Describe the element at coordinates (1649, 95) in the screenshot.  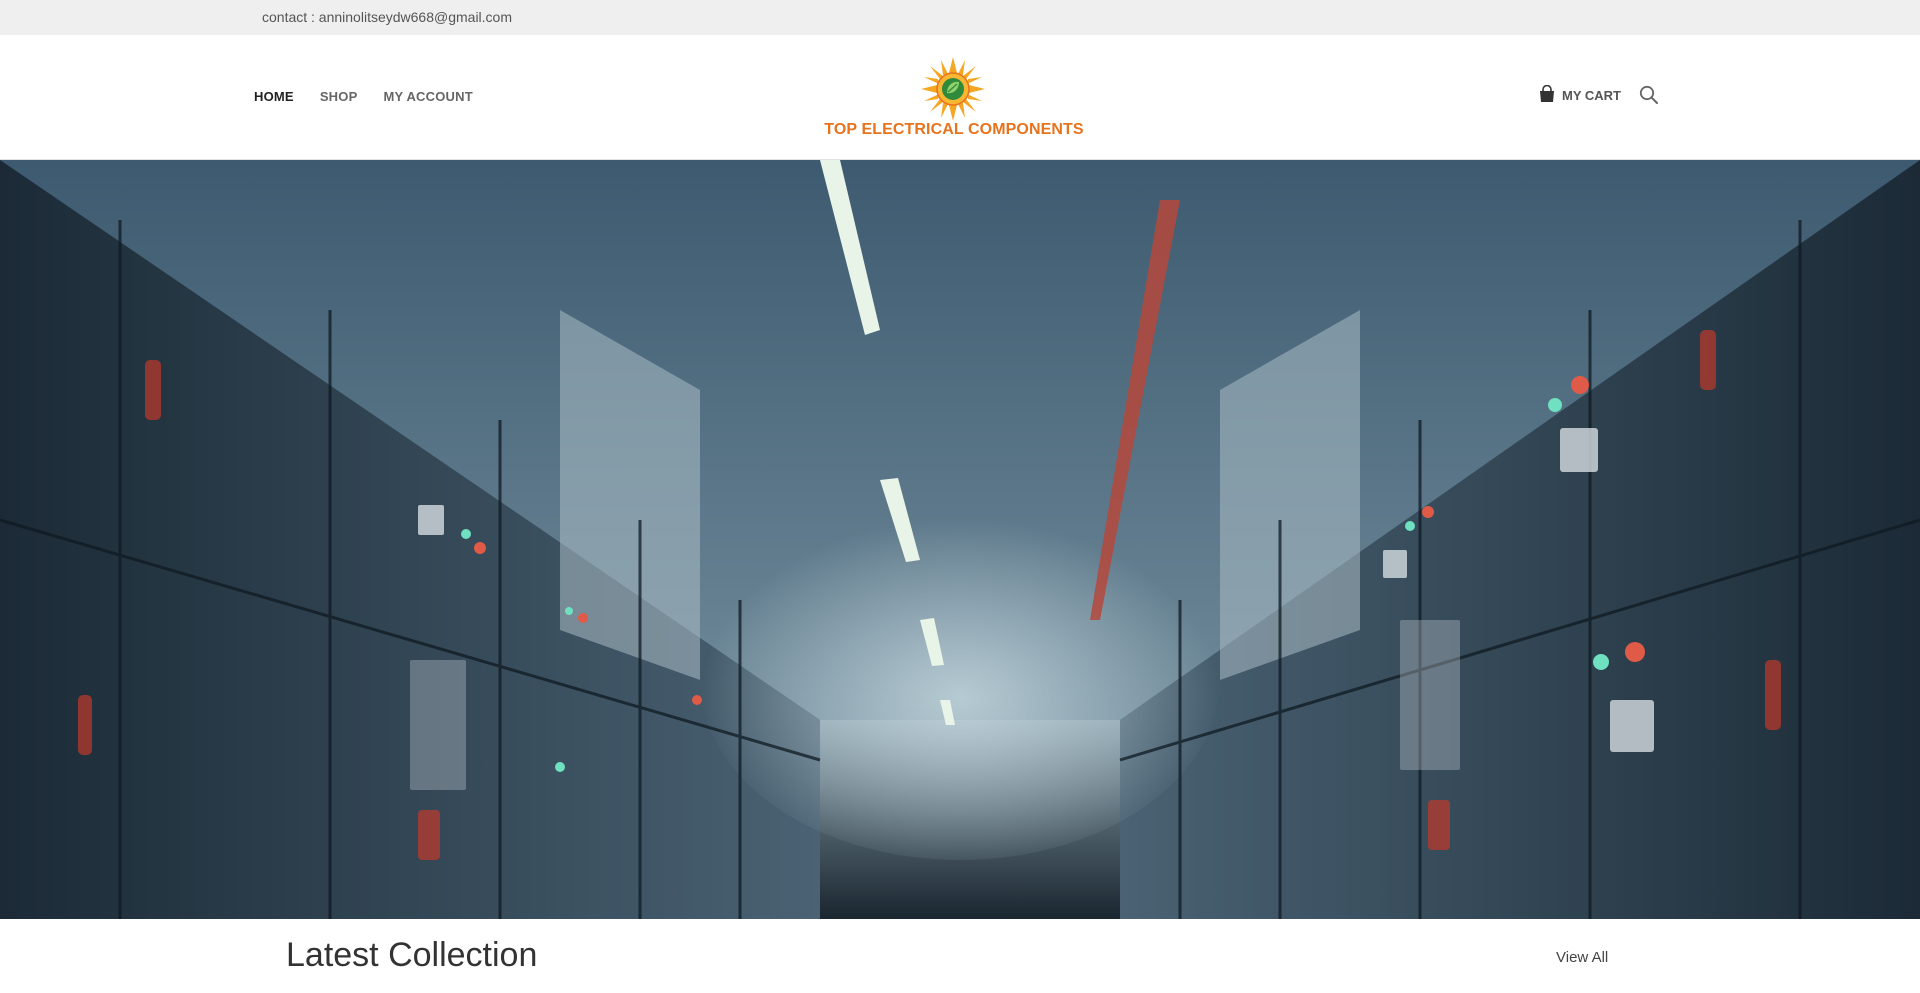
I see `search-icon` at that location.